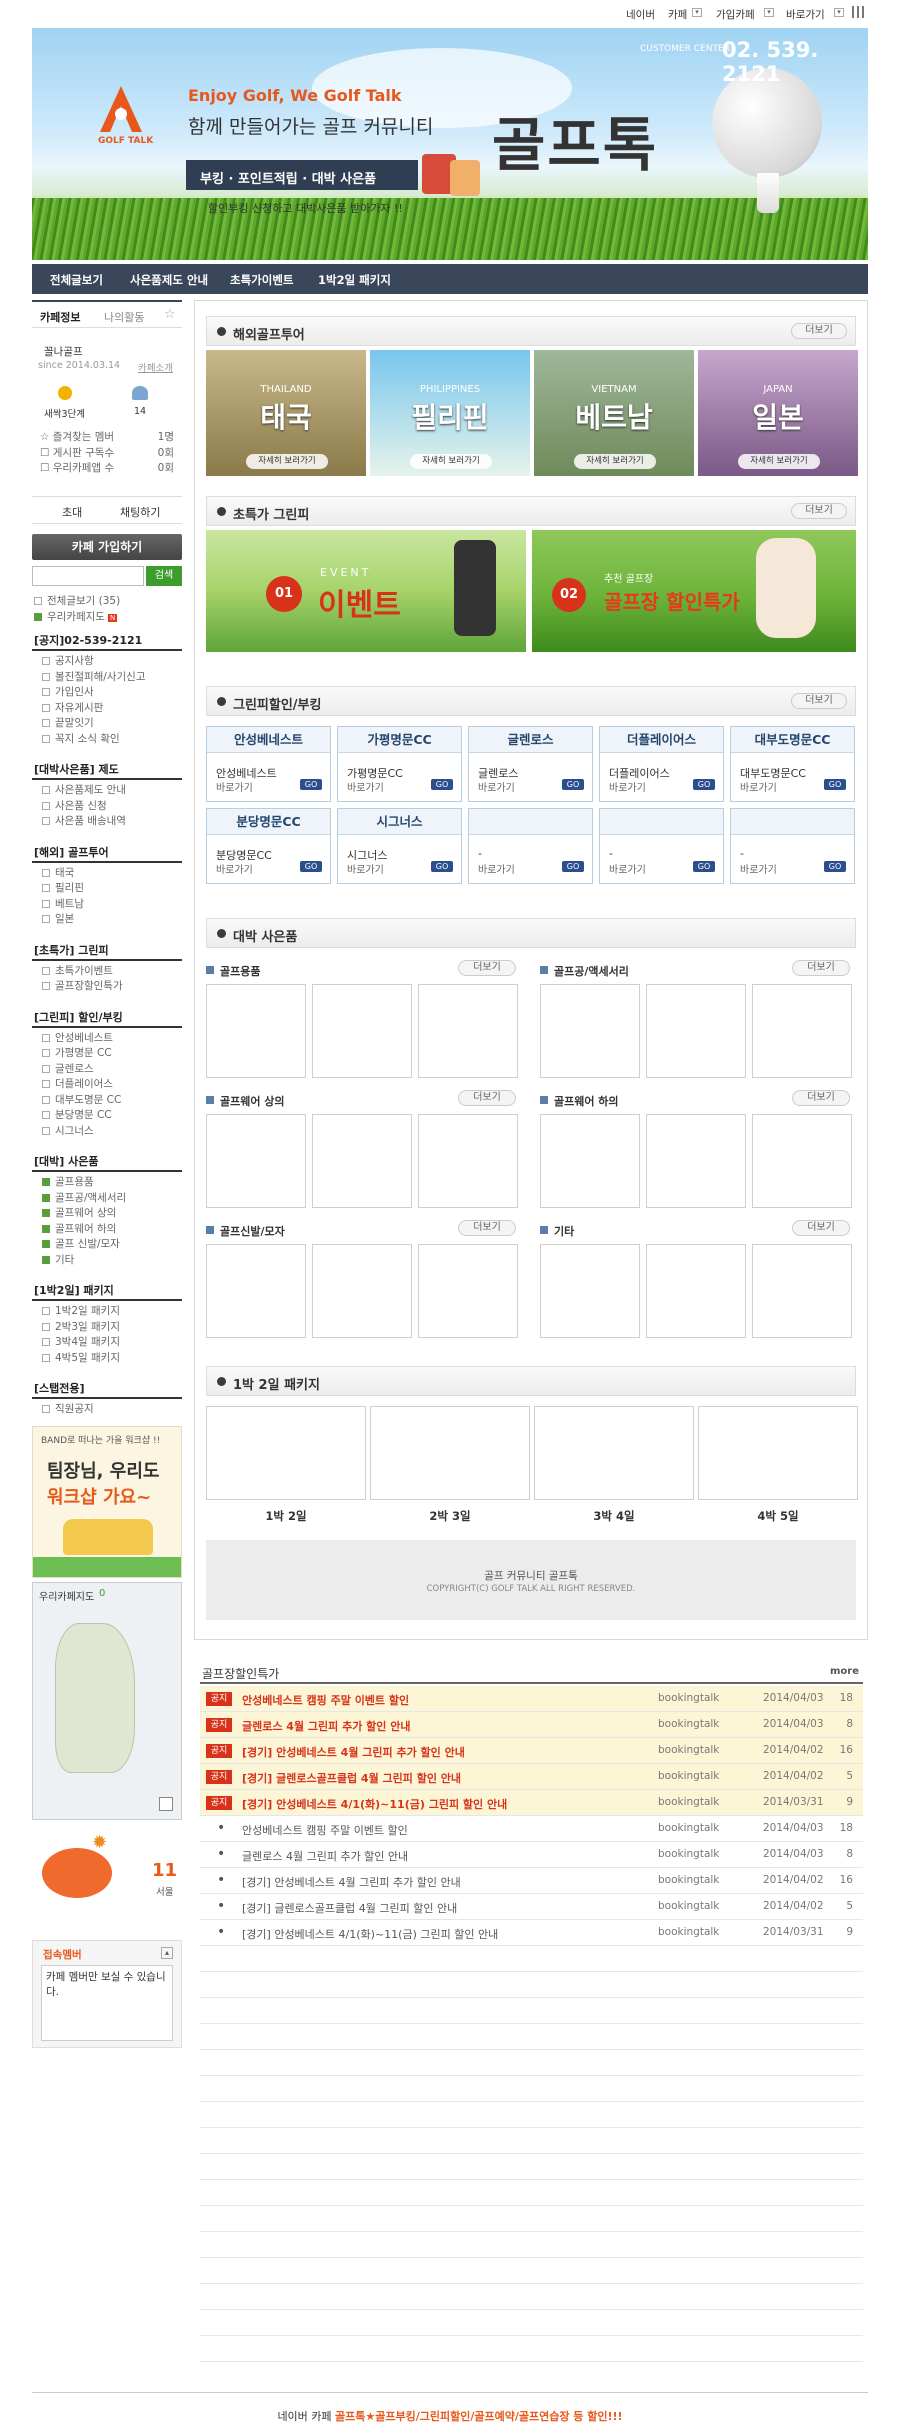  What do you see at coordinates (778, 413) in the screenshot?
I see `tour-card: JAPAN 일본 자세히 보러가기` at bounding box center [778, 413].